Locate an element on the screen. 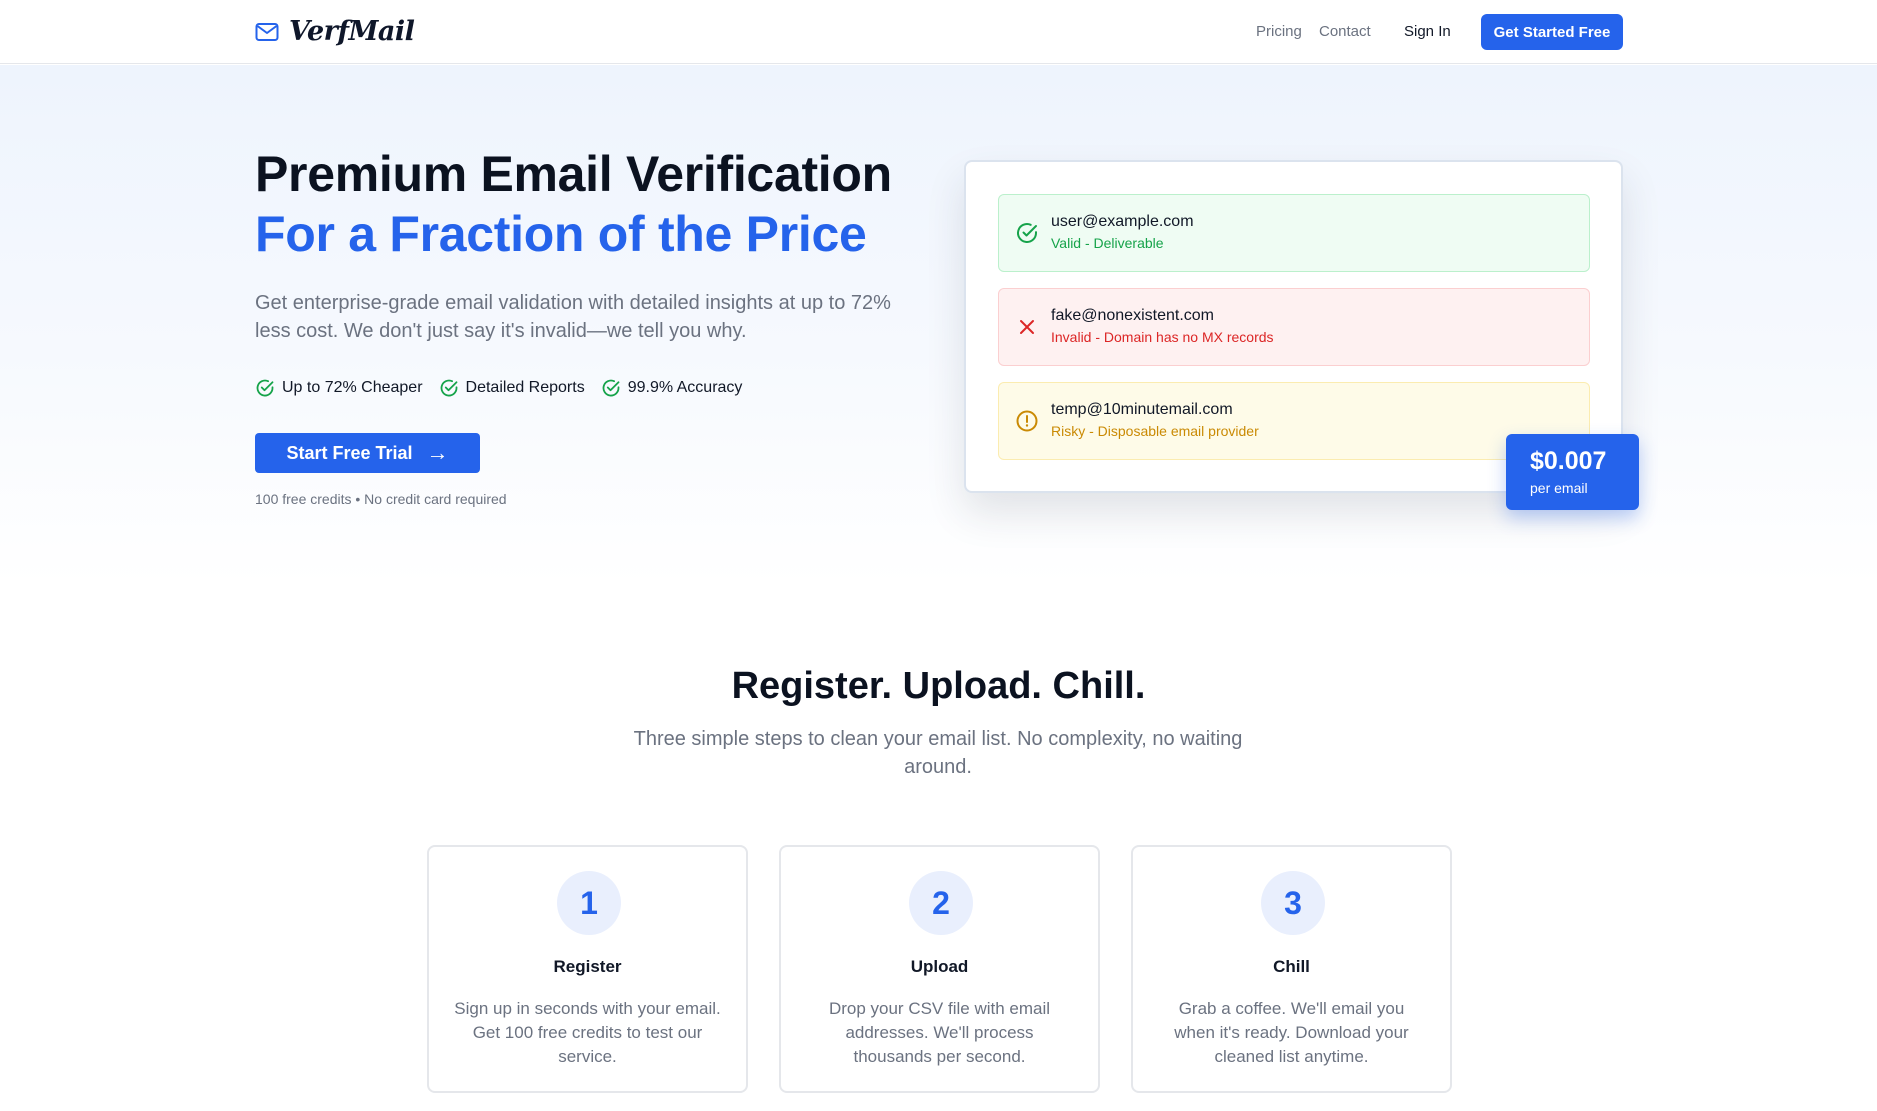 The width and height of the screenshot is (1877, 1111). feature-label: 99.9% Accuracy is located at coordinates (685, 387).